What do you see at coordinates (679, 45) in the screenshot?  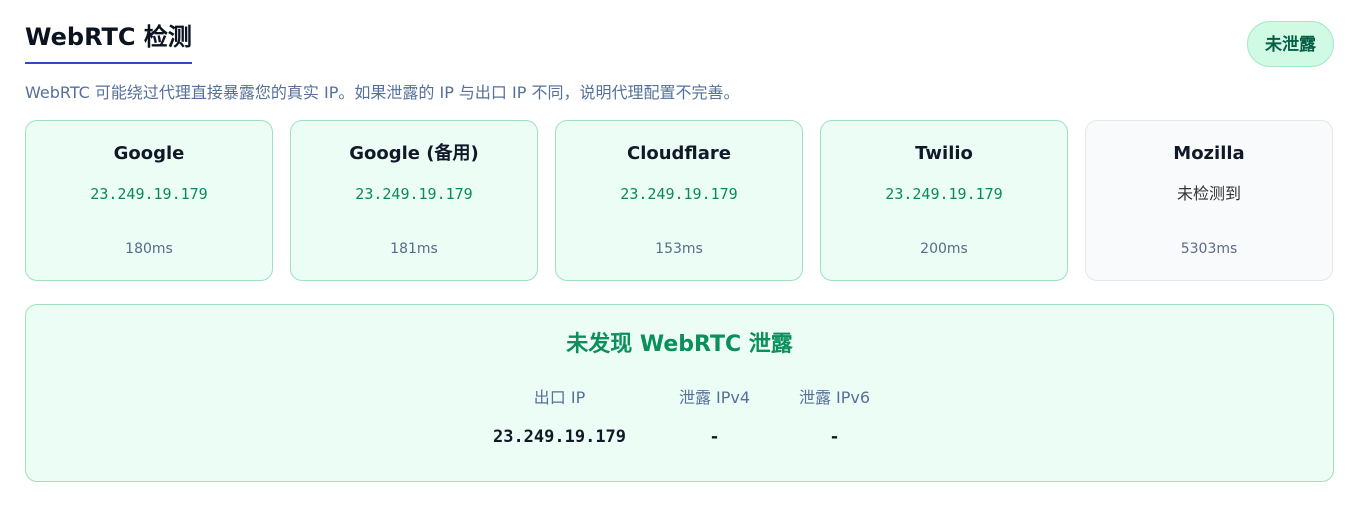 I see `panel-header: WebRTC 检测 未泄露` at bounding box center [679, 45].